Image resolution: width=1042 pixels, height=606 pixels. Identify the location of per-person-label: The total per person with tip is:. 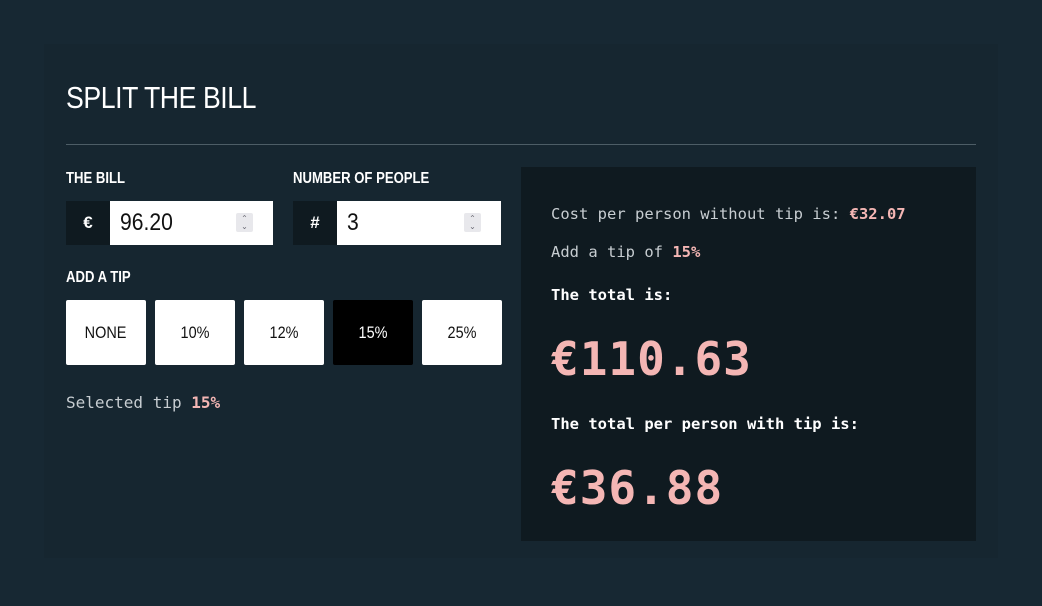
(705, 424).